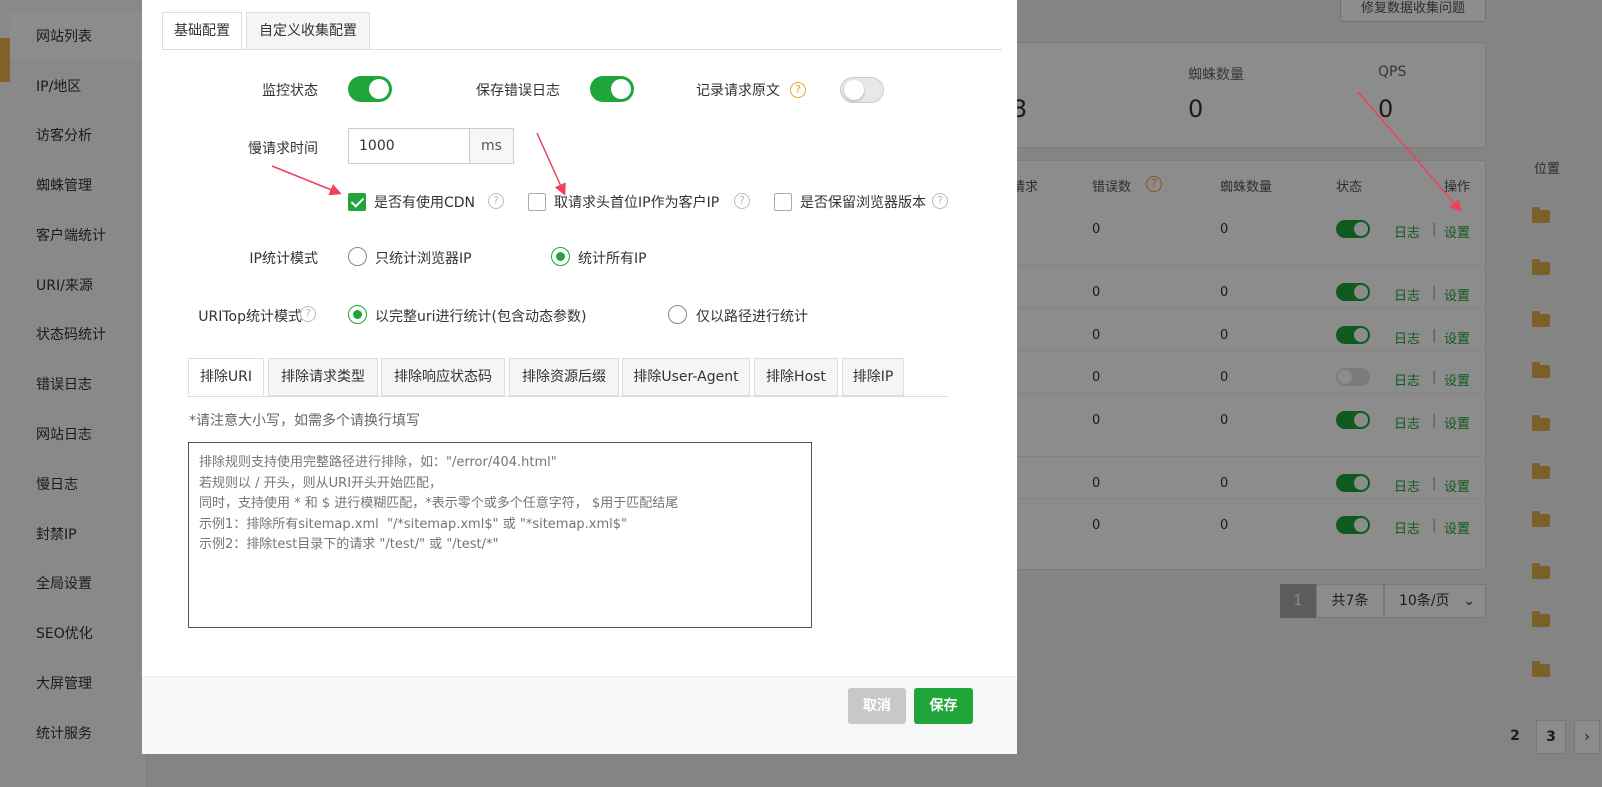 Image resolution: width=1602 pixels, height=787 pixels. I want to click on arrow-to-settings, so click(1409, 152).